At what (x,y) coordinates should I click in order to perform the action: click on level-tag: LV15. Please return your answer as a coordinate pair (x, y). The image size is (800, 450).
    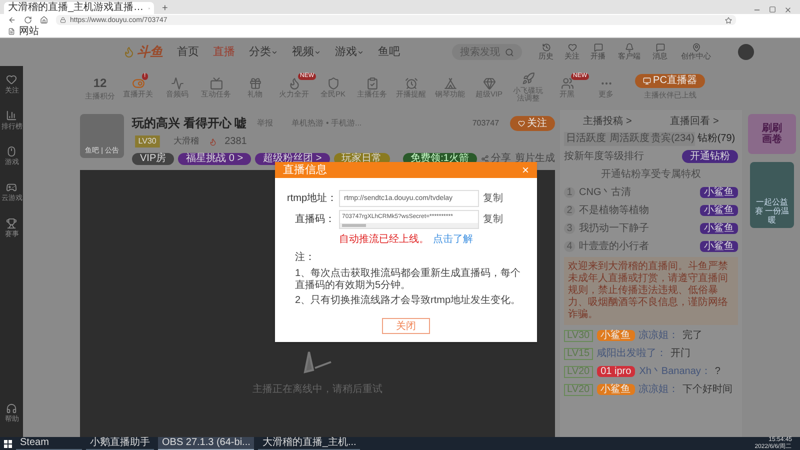
    Looking at the image, I should click on (578, 354).